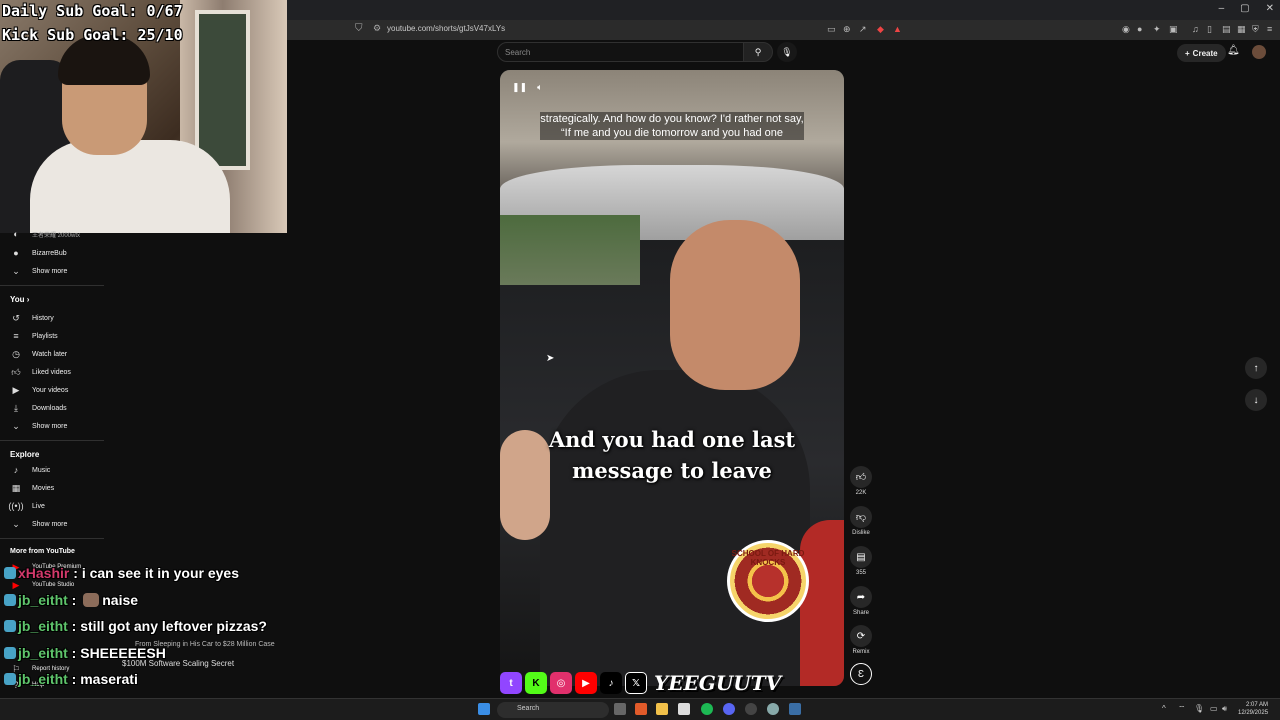 This screenshot has width=1280, height=720. Describe the element at coordinates (52, 390) in the screenshot. I see `sidebar-item-your-videos: ▶ Your videos` at that location.